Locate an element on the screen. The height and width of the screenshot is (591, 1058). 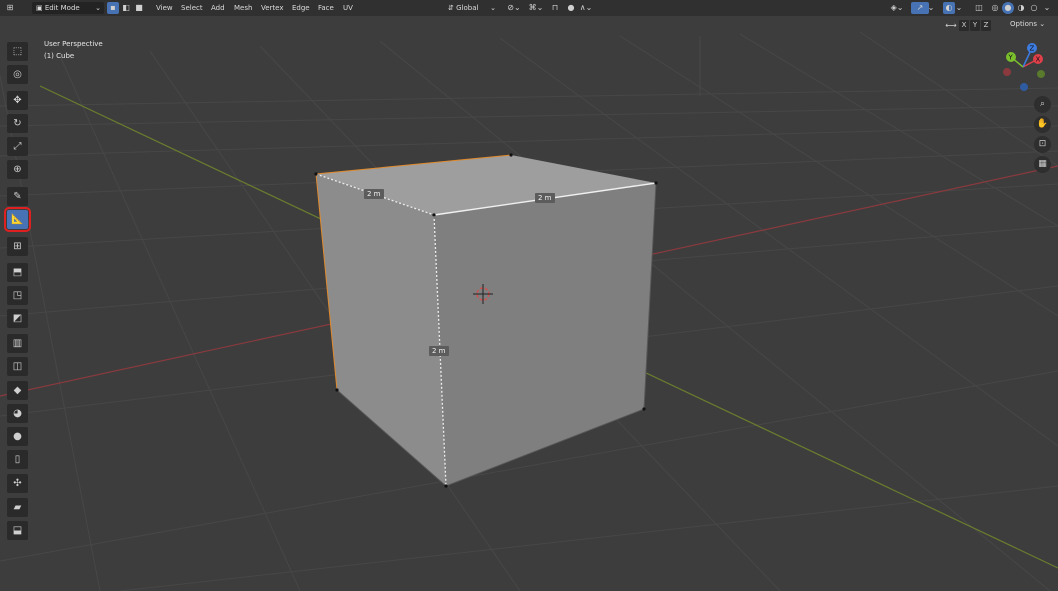
spin-icon: ◕ is located at coordinates (17, 413).